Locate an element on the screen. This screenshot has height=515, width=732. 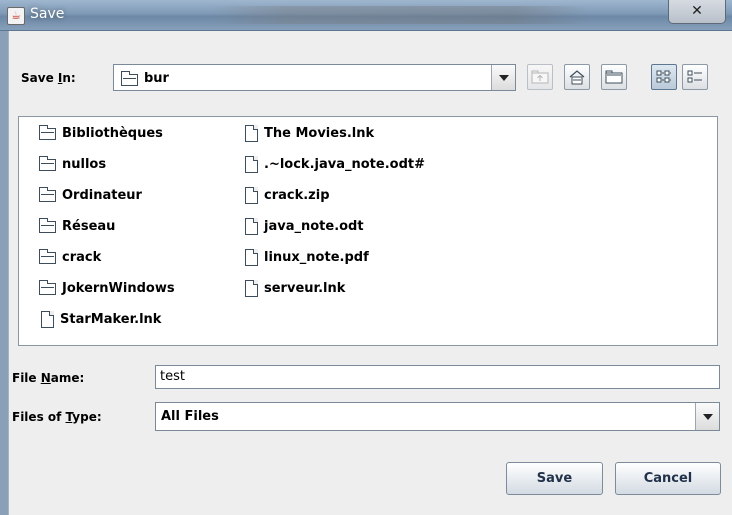
list-item-folder: JokernWindows is located at coordinates (107, 288).